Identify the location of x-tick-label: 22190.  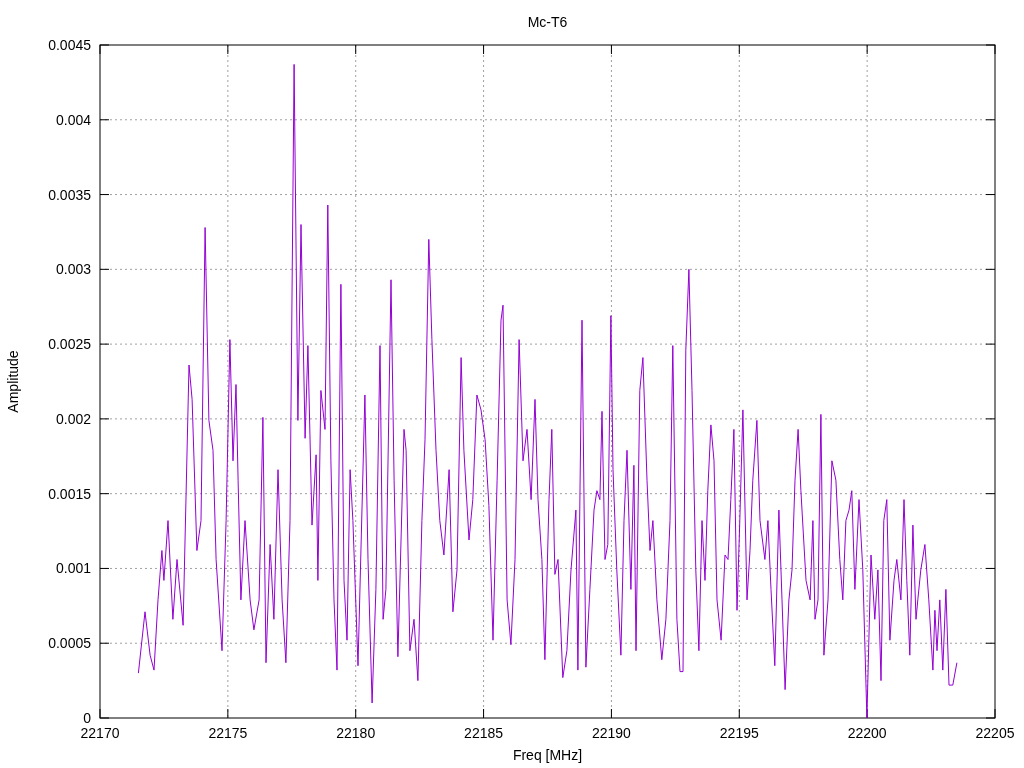
(611, 733).